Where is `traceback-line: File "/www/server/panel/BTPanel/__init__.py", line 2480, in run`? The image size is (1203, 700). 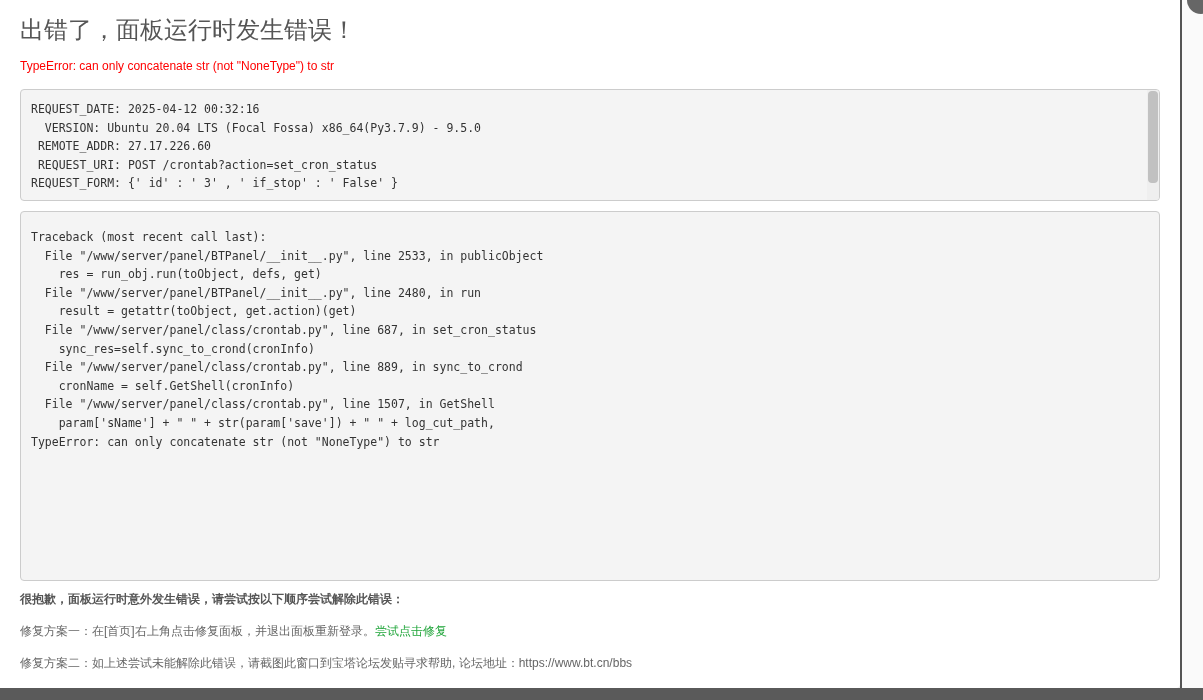 traceback-line: File "/www/server/panel/BTPanel/__init__.py", line 2480, in run is located at coordinates (262, 293).